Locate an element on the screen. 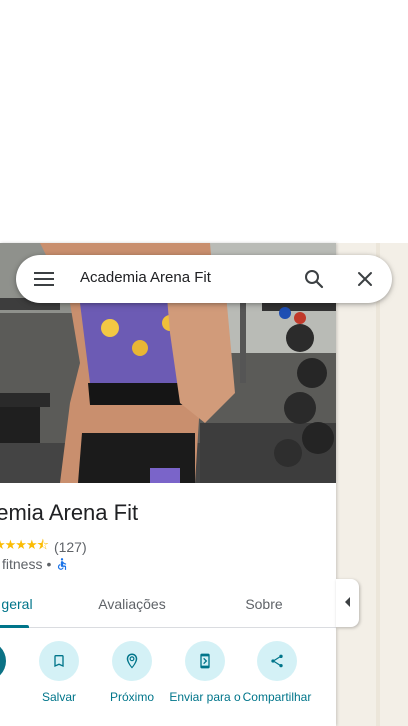 The width and height of the screenshot is (408, 726). tab-reviews: Avaliações is located at coordinates (132, 605).